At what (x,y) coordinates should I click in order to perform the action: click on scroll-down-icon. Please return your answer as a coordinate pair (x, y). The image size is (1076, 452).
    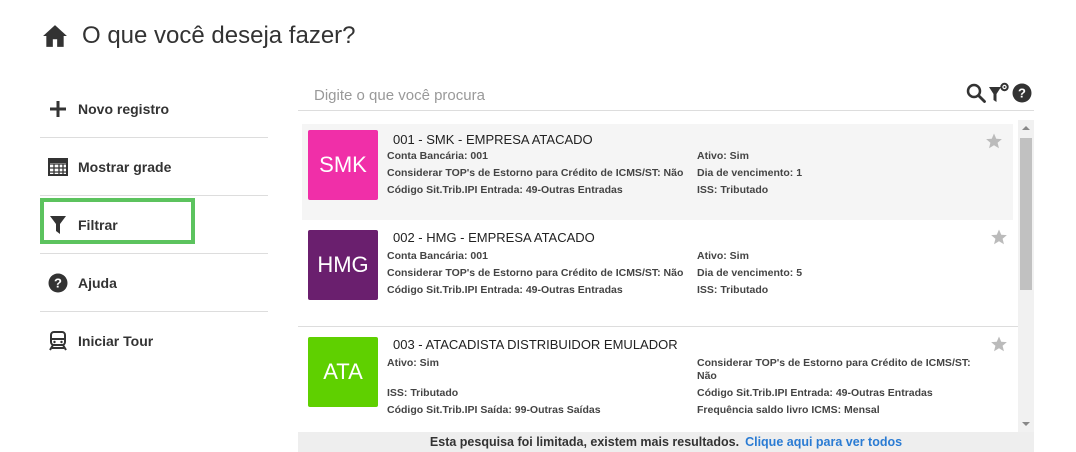
    Looking at the image, I should click on (1026, 424).